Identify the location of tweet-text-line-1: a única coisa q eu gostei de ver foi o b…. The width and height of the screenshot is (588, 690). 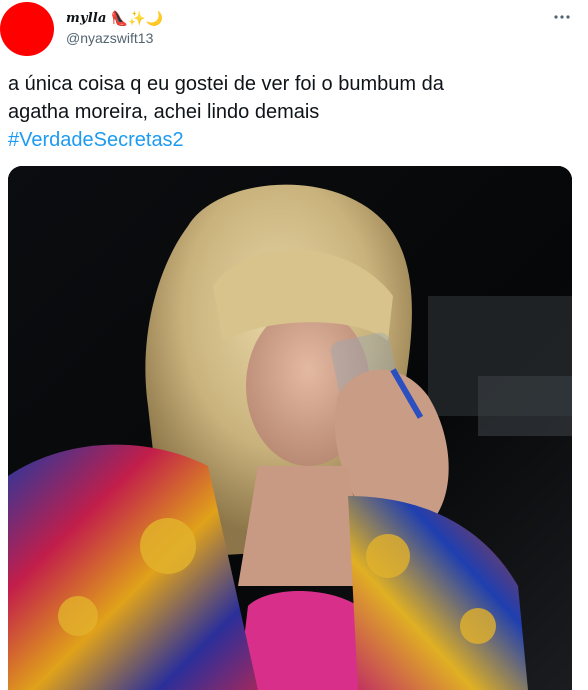
(226, 84).